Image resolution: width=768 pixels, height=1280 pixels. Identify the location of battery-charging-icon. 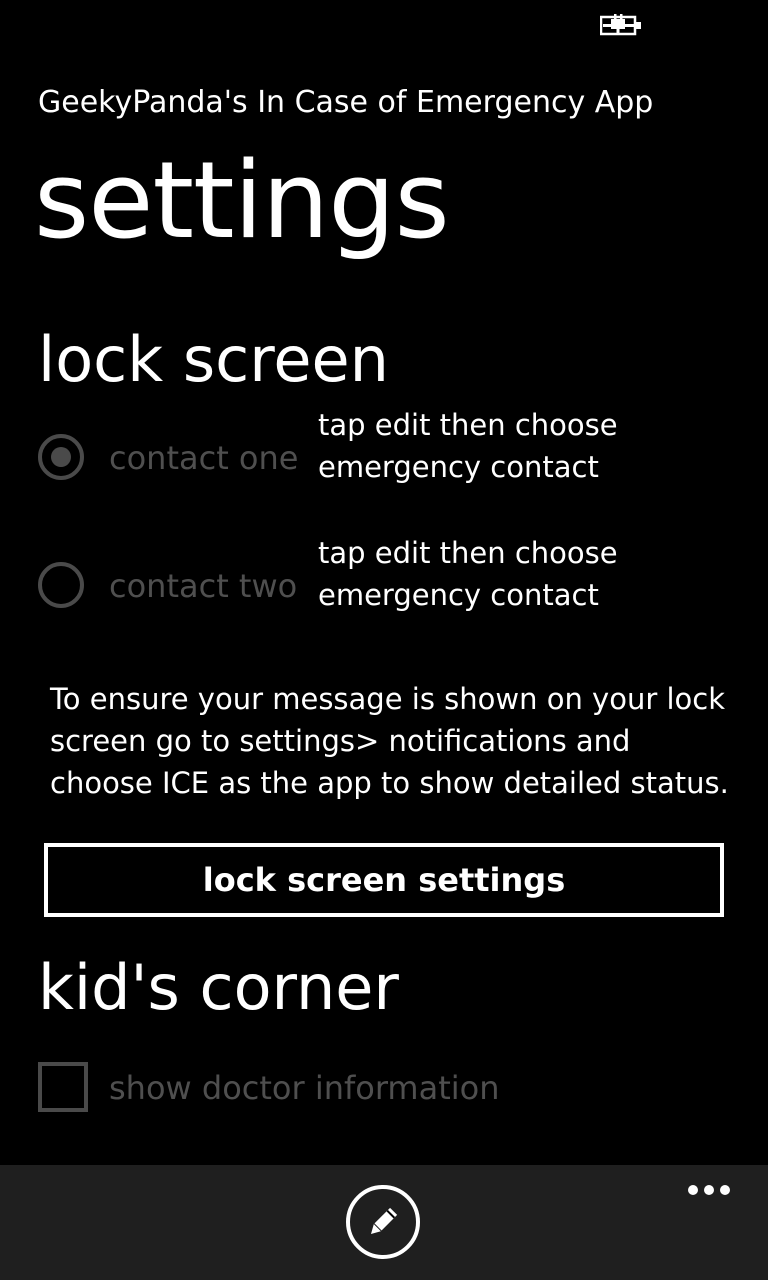
(620, 25).